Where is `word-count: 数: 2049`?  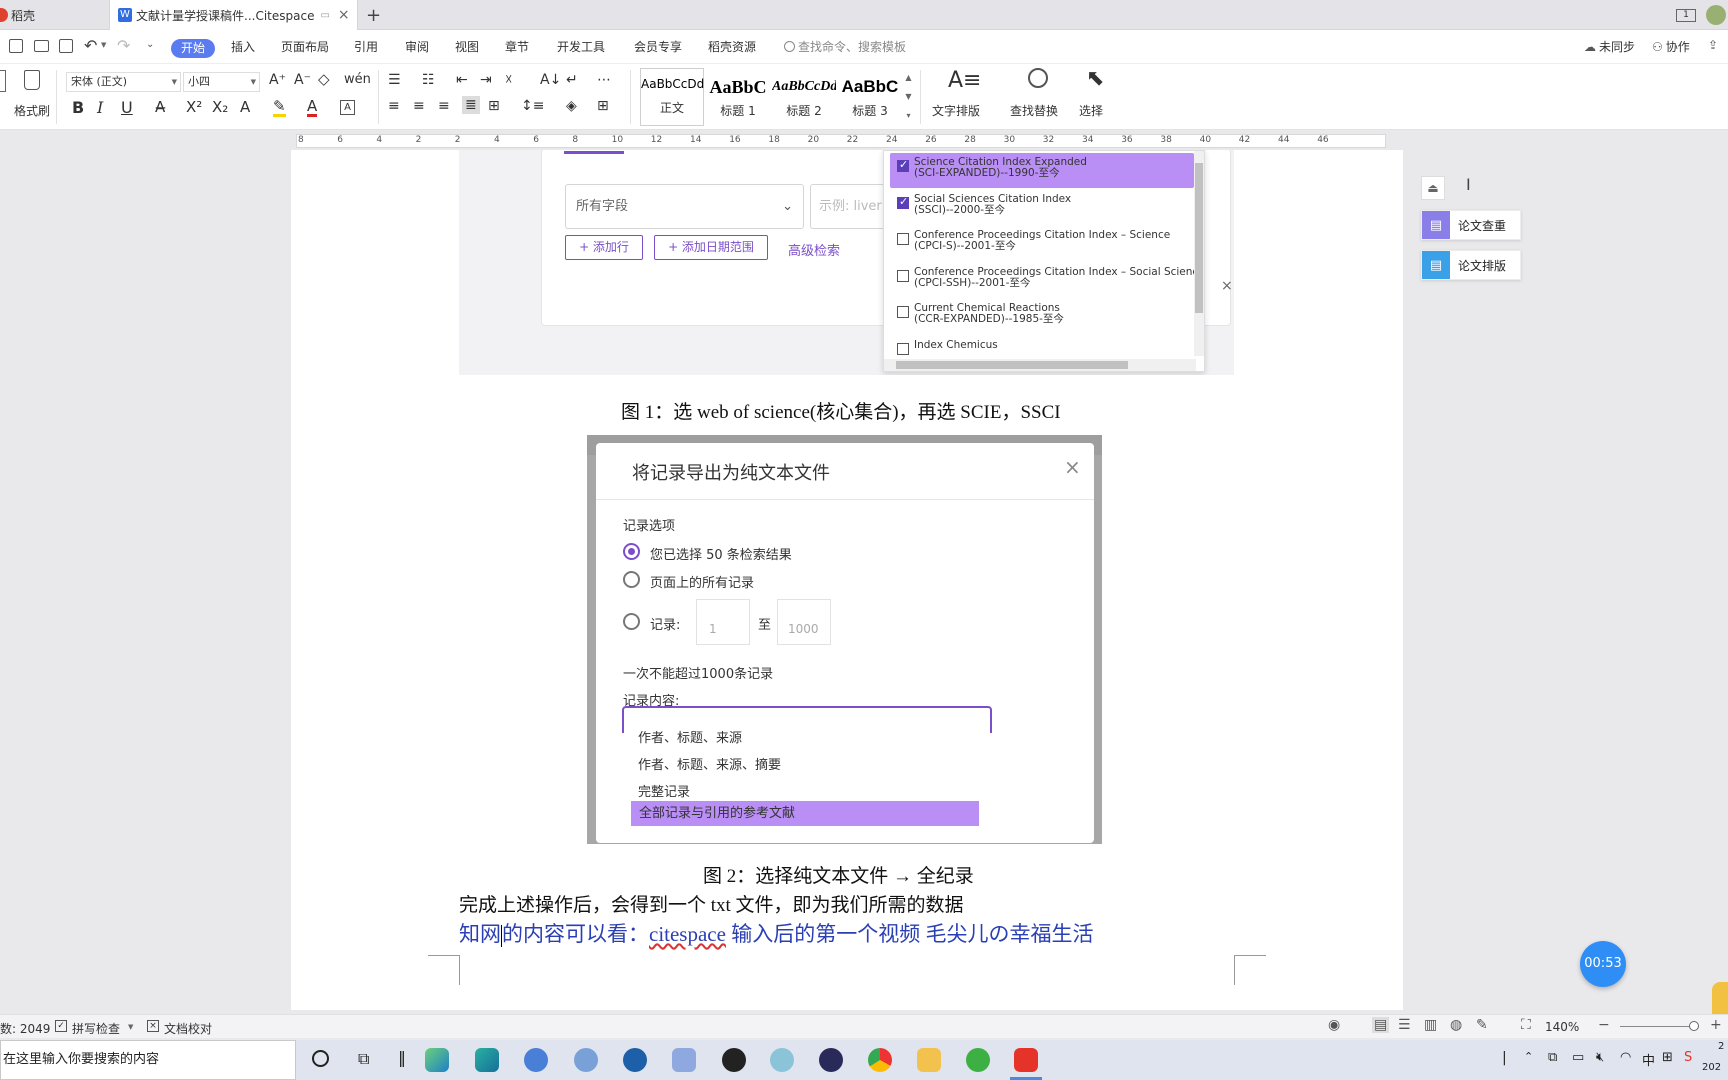
word-count: 数: 2049 is located at coordinates (25, 1028).